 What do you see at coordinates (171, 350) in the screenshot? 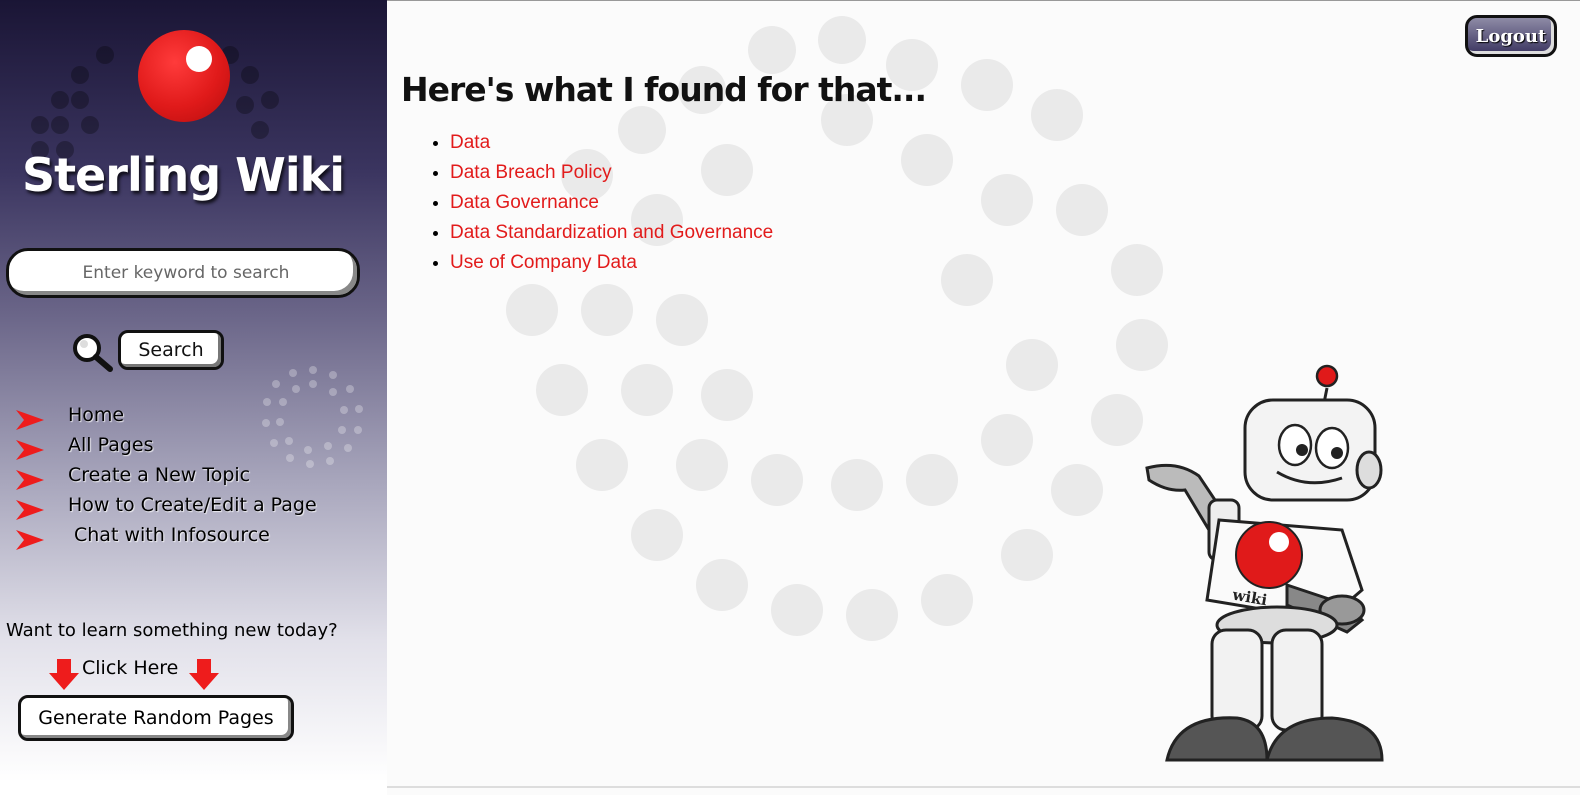
I see `search-button: Search` at bounding box center [171, 350].